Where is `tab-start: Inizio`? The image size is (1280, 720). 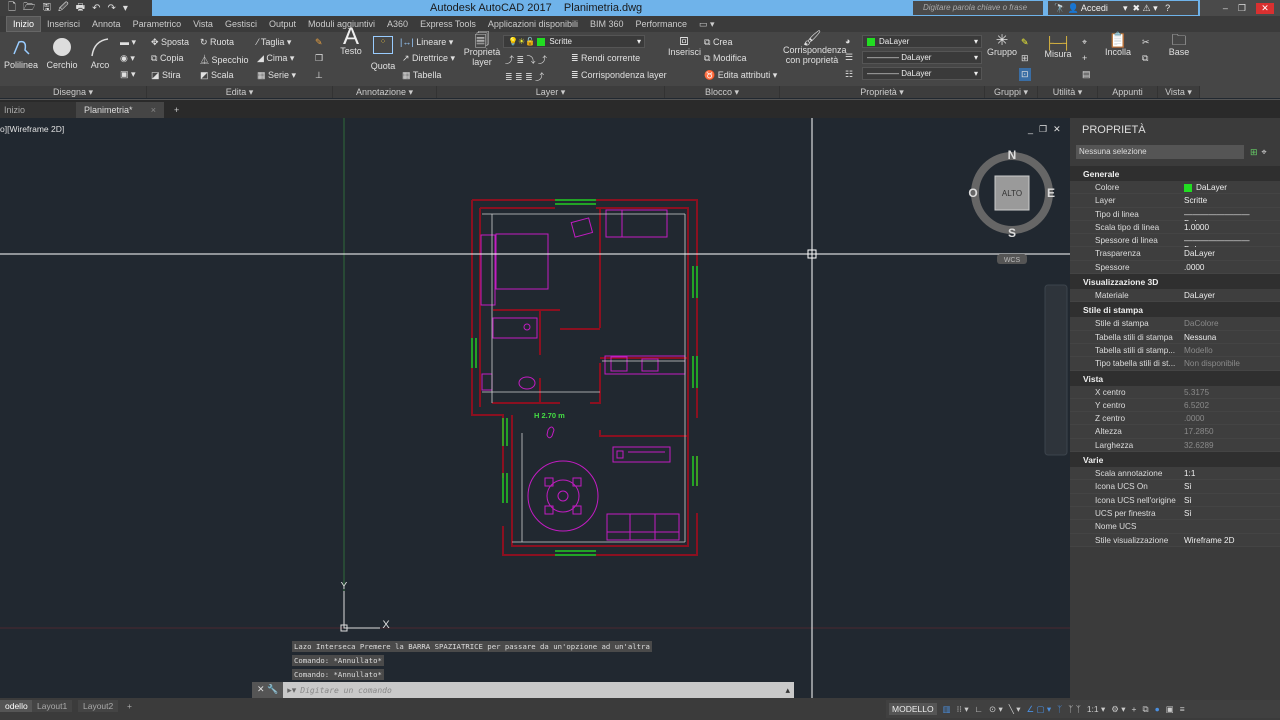
tab-start: Inizio is located at coordinates (38, 110).